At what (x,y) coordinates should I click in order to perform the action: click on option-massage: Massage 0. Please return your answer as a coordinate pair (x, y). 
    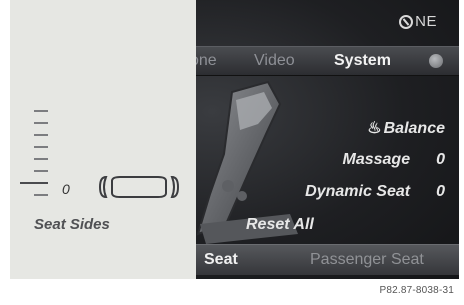
    Looking at the image, I should click on (394, 160).